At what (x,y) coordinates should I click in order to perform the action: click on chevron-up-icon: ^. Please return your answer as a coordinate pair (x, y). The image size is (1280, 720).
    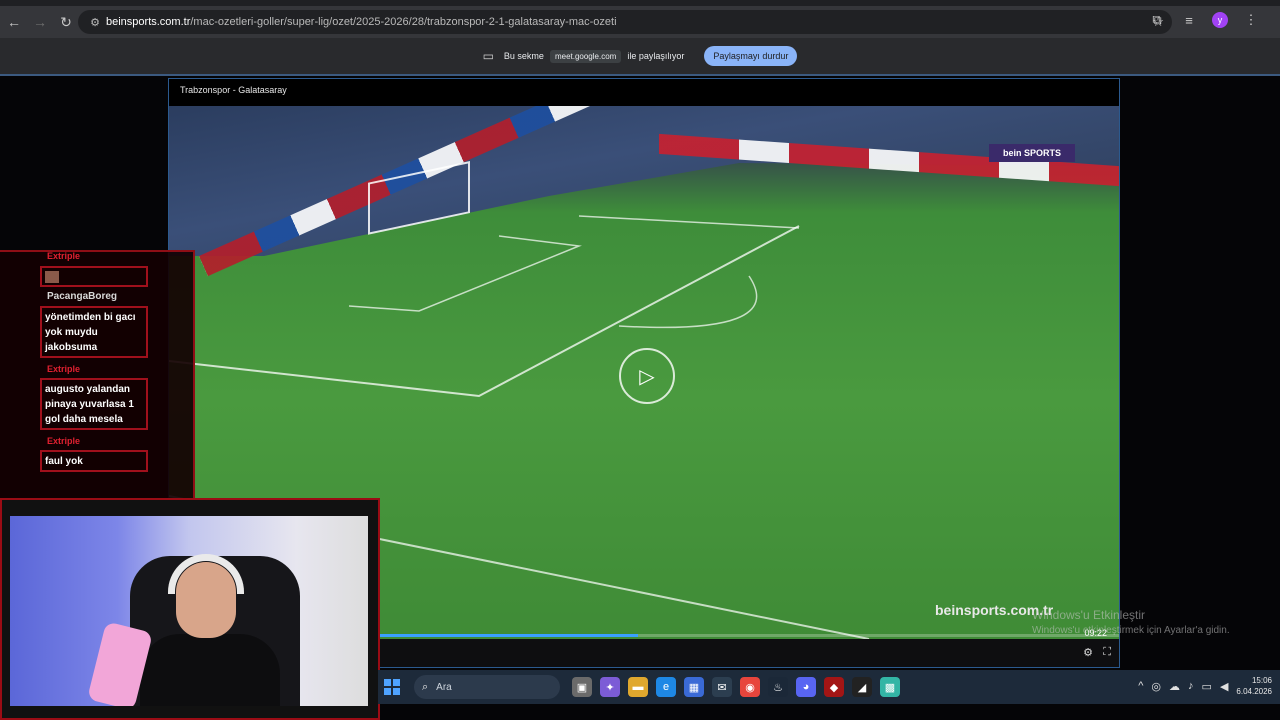
    Looking at the image, I should click on (1140, 686).